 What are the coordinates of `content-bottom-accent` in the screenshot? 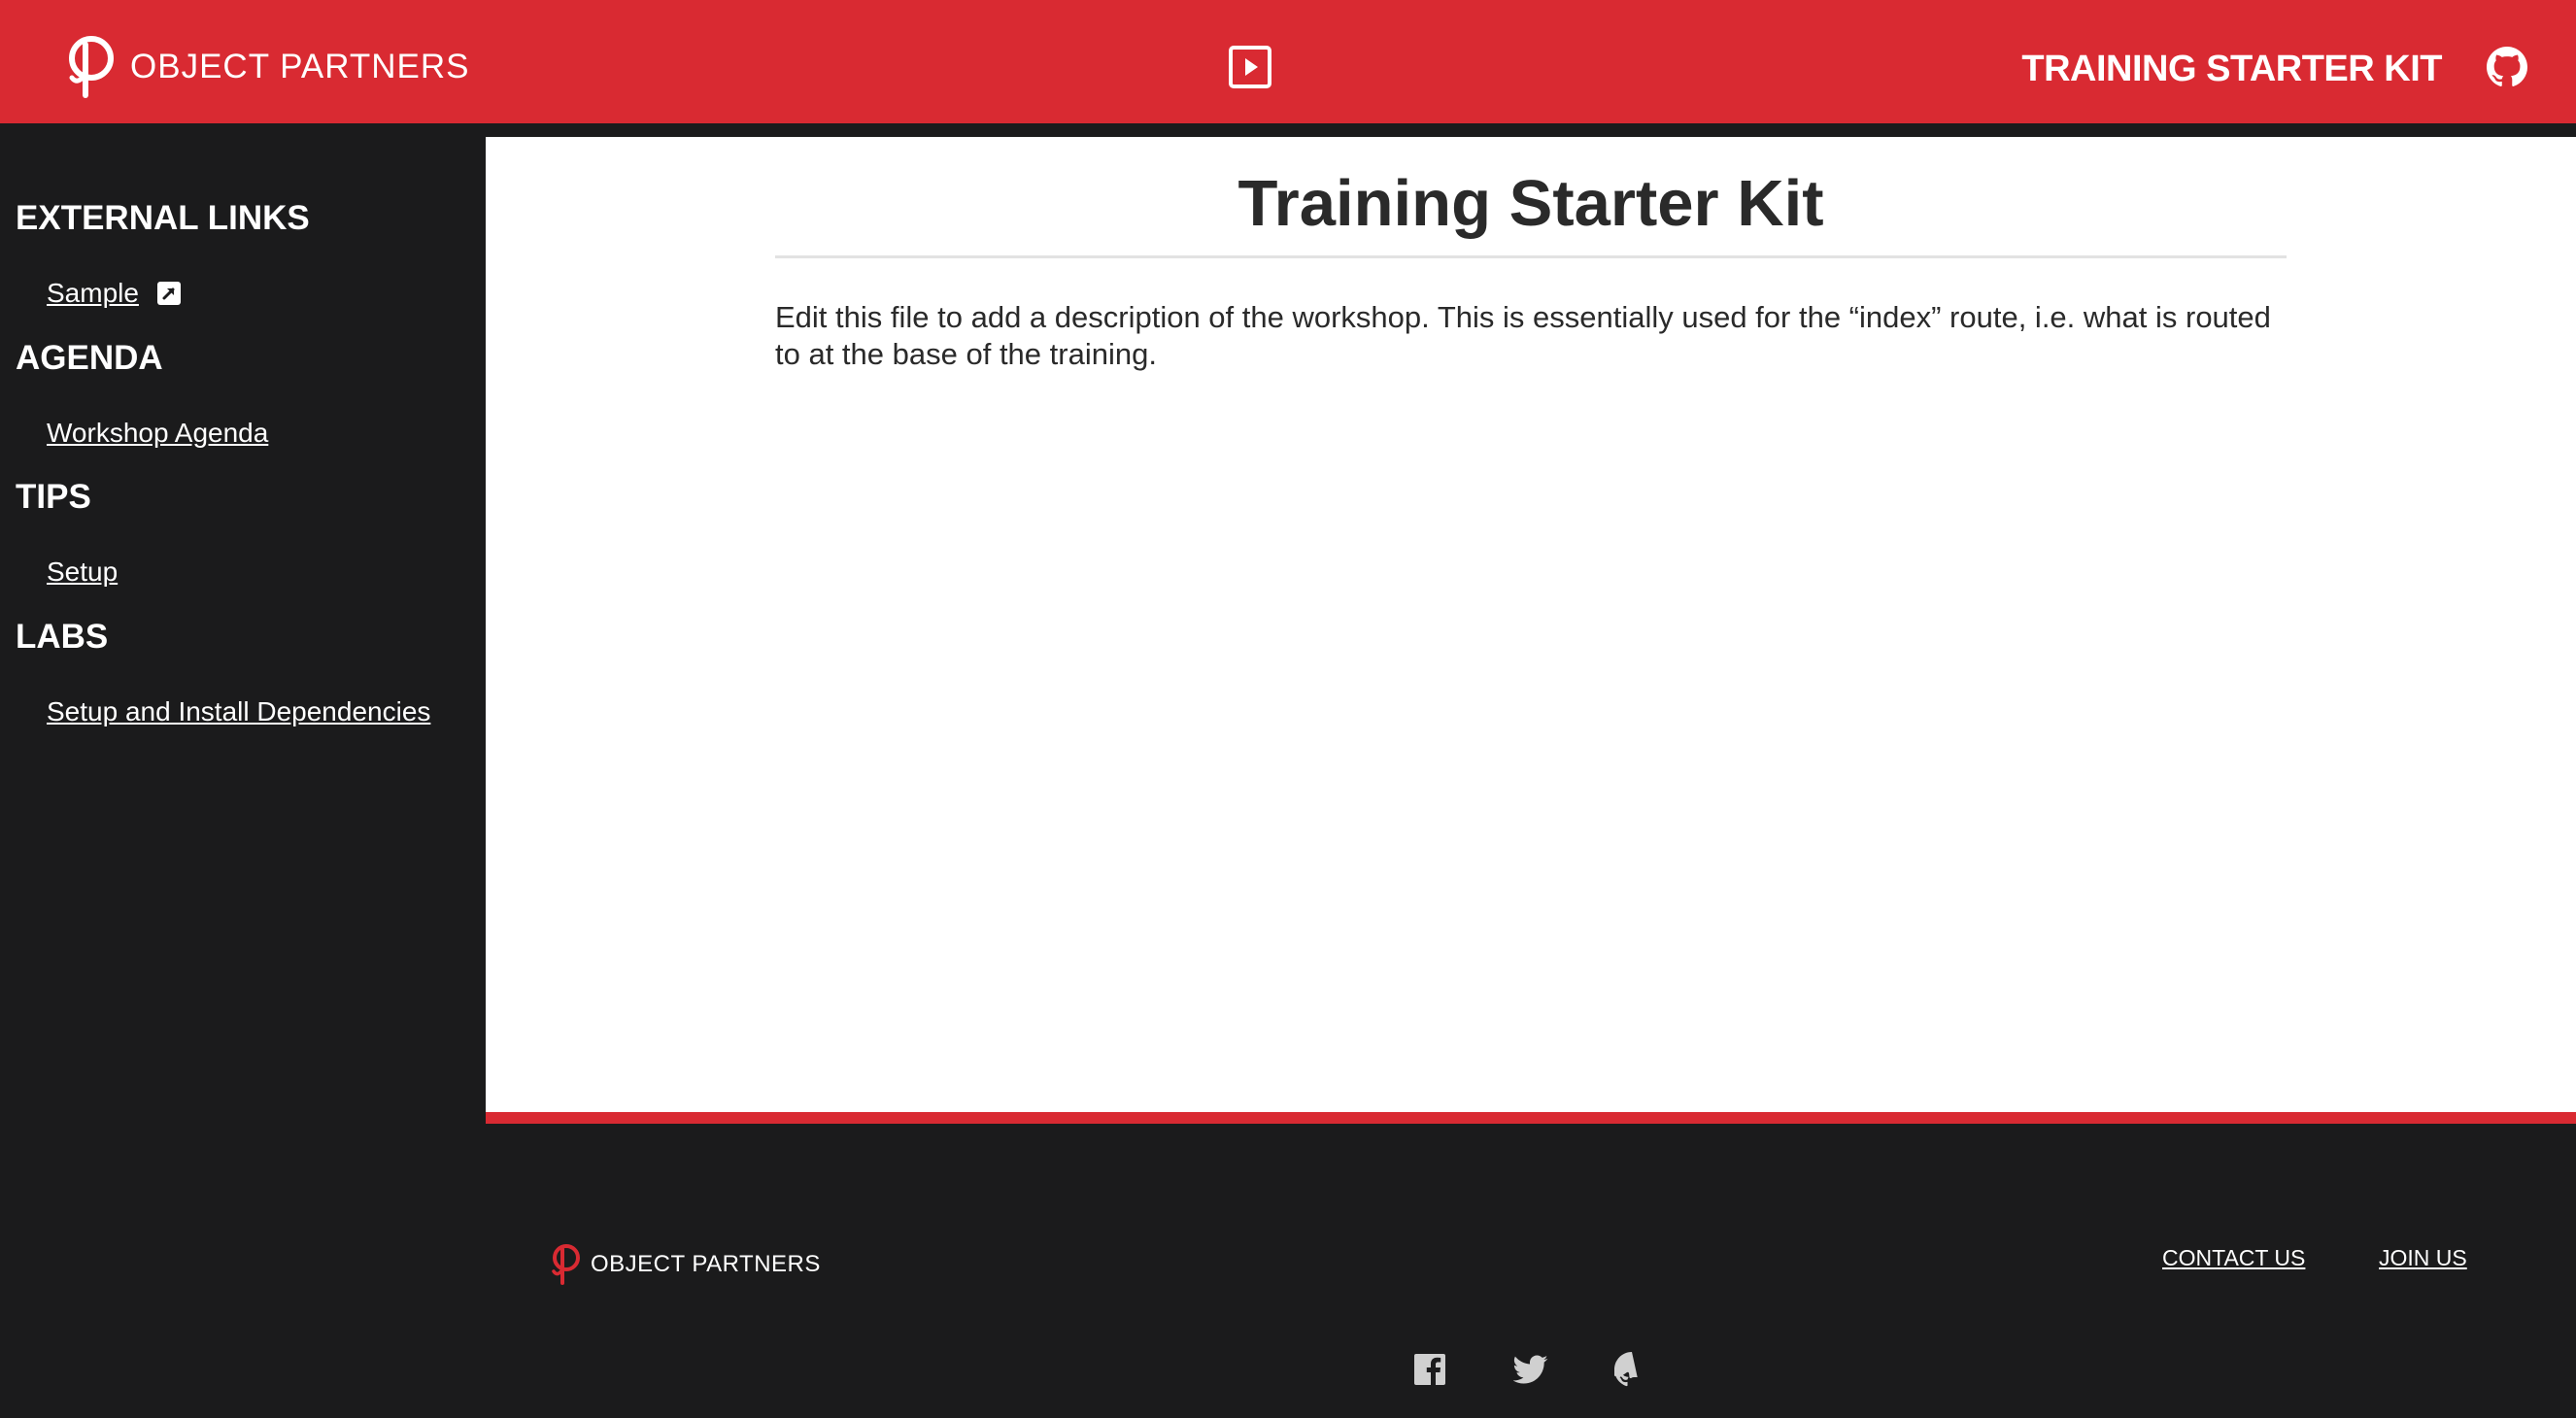 It's located at (1531, 1118).